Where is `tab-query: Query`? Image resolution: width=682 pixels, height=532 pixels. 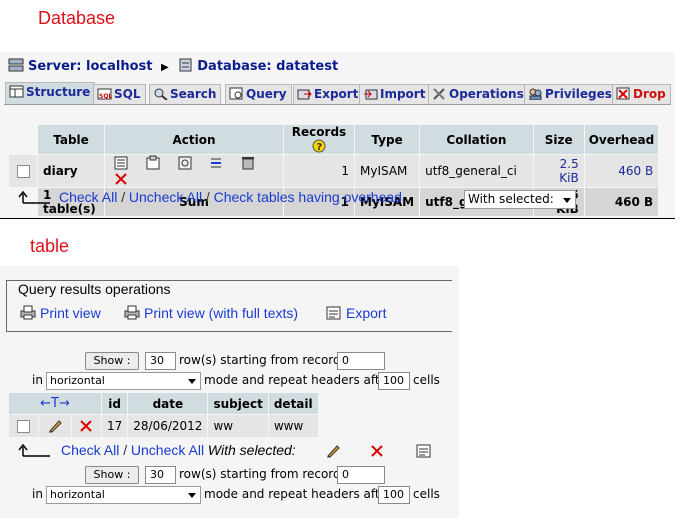 tab-query: Query is located at coordinates (258, 94).